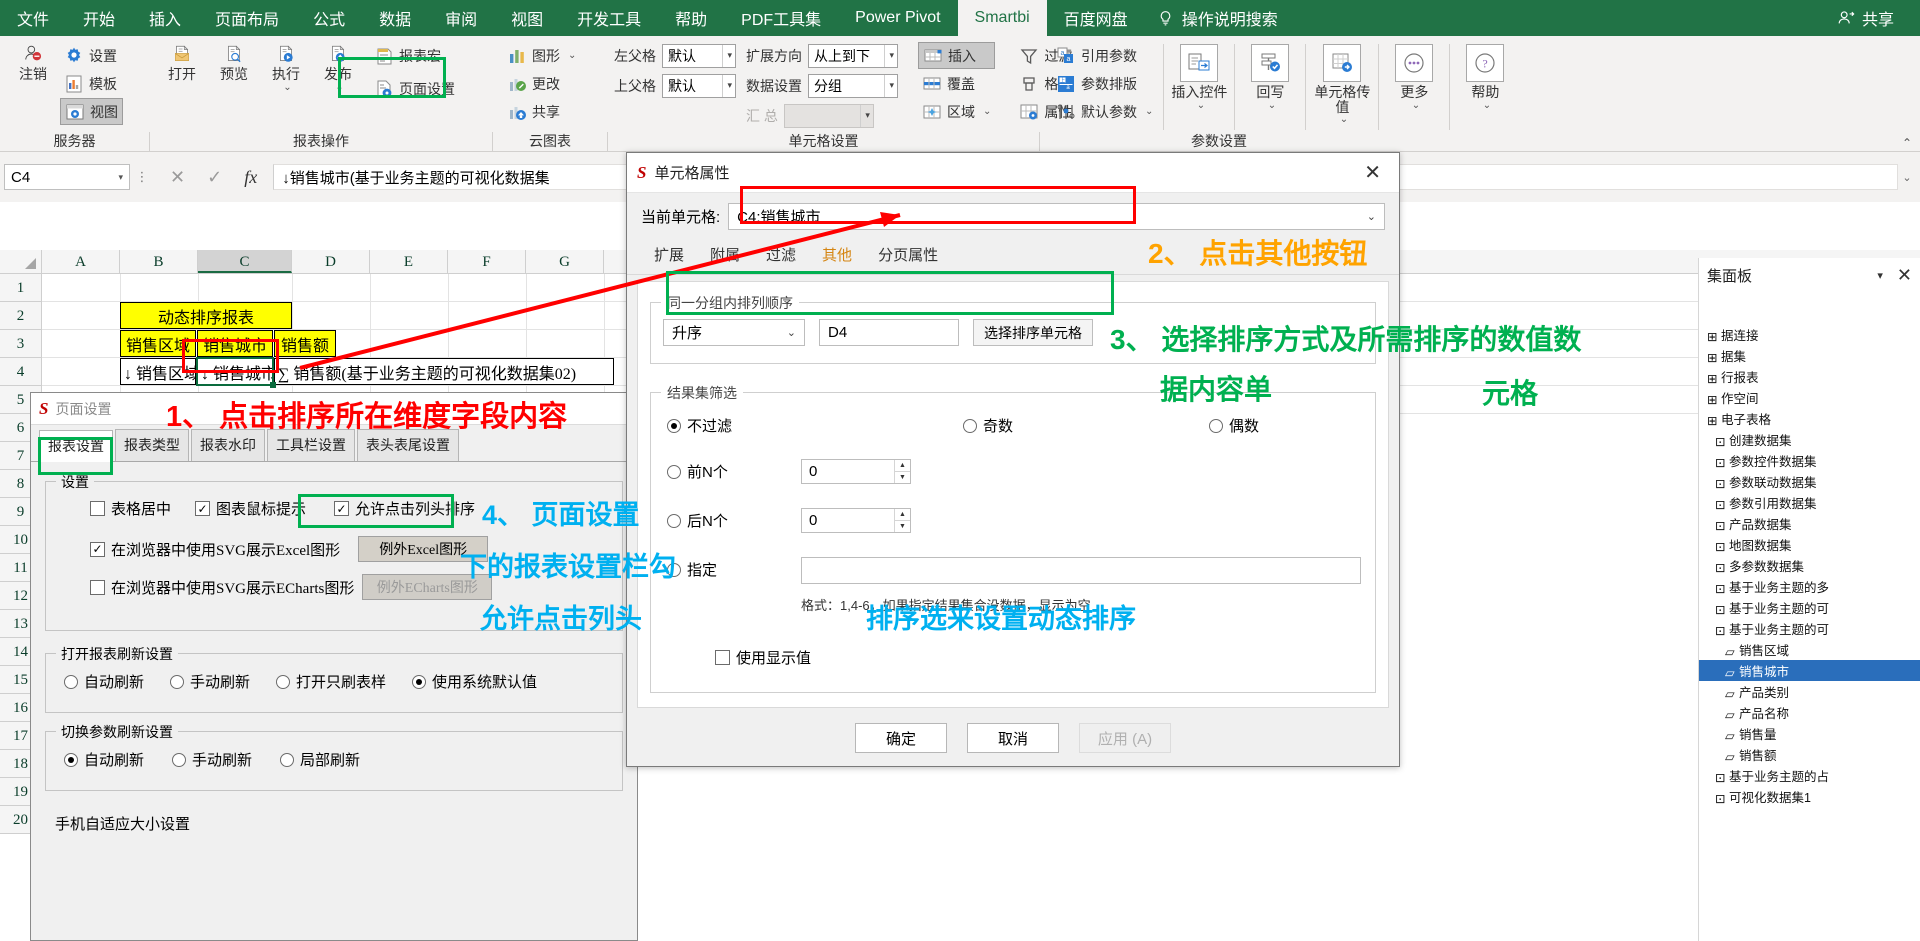 The height and width of the screenshot is (941, 1920). Describe the element at coordinates (1002, 18) in the screenshot. I see `menu-item-smartbi: Smartbi` at that location.